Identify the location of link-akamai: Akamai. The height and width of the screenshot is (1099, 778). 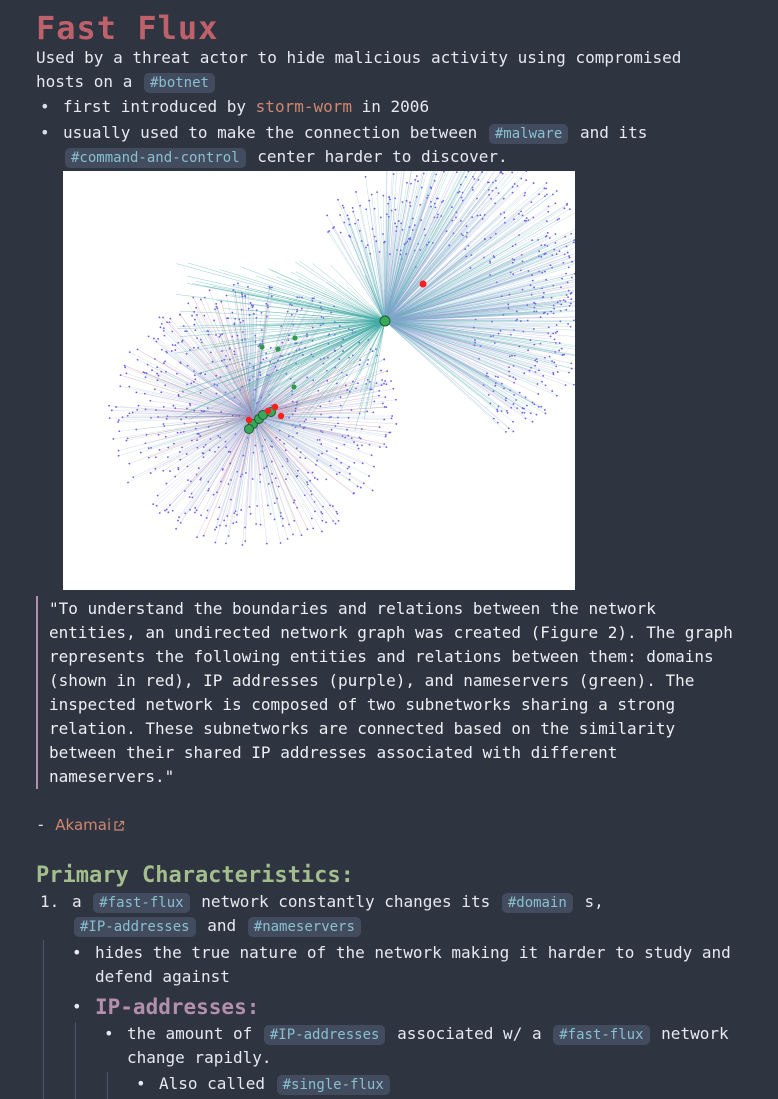
(83, 825).